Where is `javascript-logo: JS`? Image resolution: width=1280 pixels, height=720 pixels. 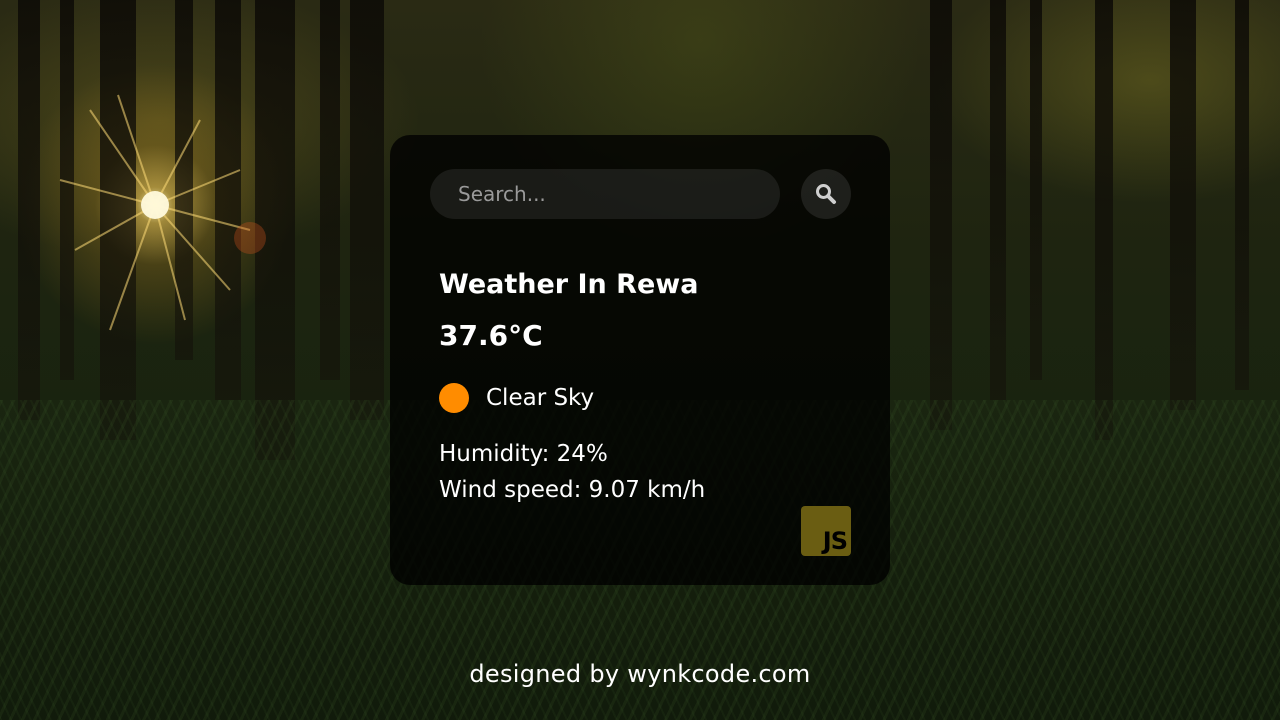 javascript-logo: JS is located at coordinates (826, 531).